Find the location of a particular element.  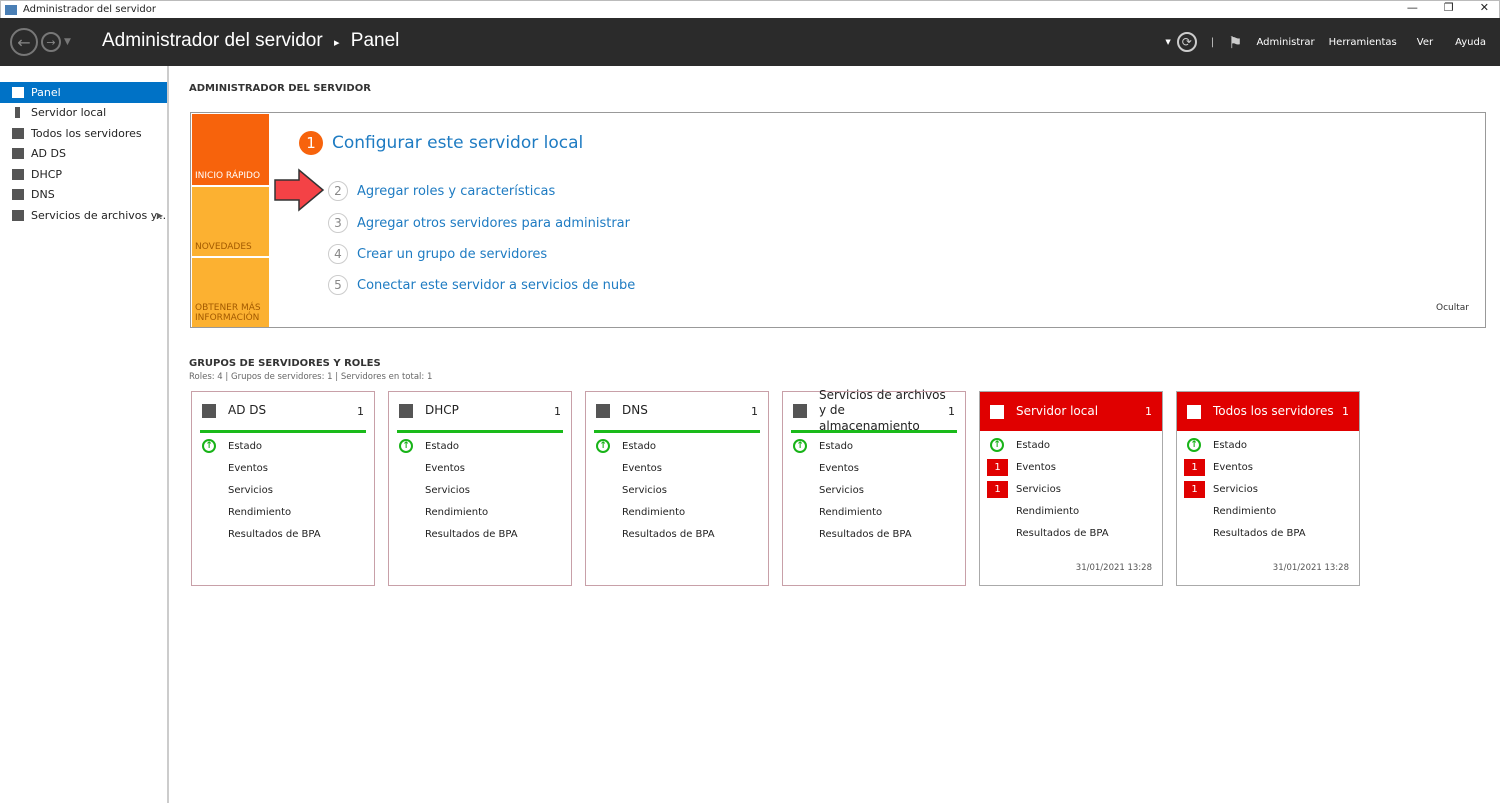

card-header: DHCP 1 is located at coordinates (480, 411).